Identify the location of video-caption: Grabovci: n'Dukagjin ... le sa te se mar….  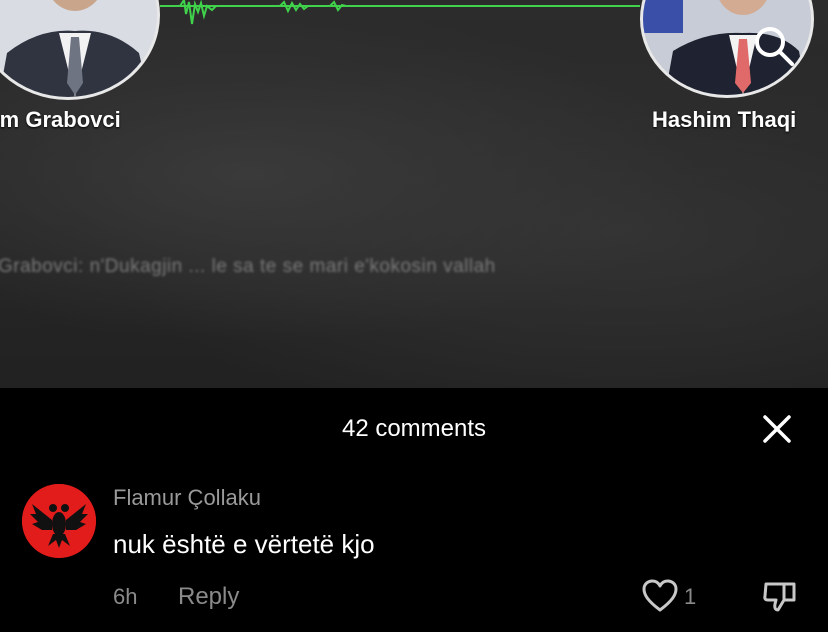
(248, 266).